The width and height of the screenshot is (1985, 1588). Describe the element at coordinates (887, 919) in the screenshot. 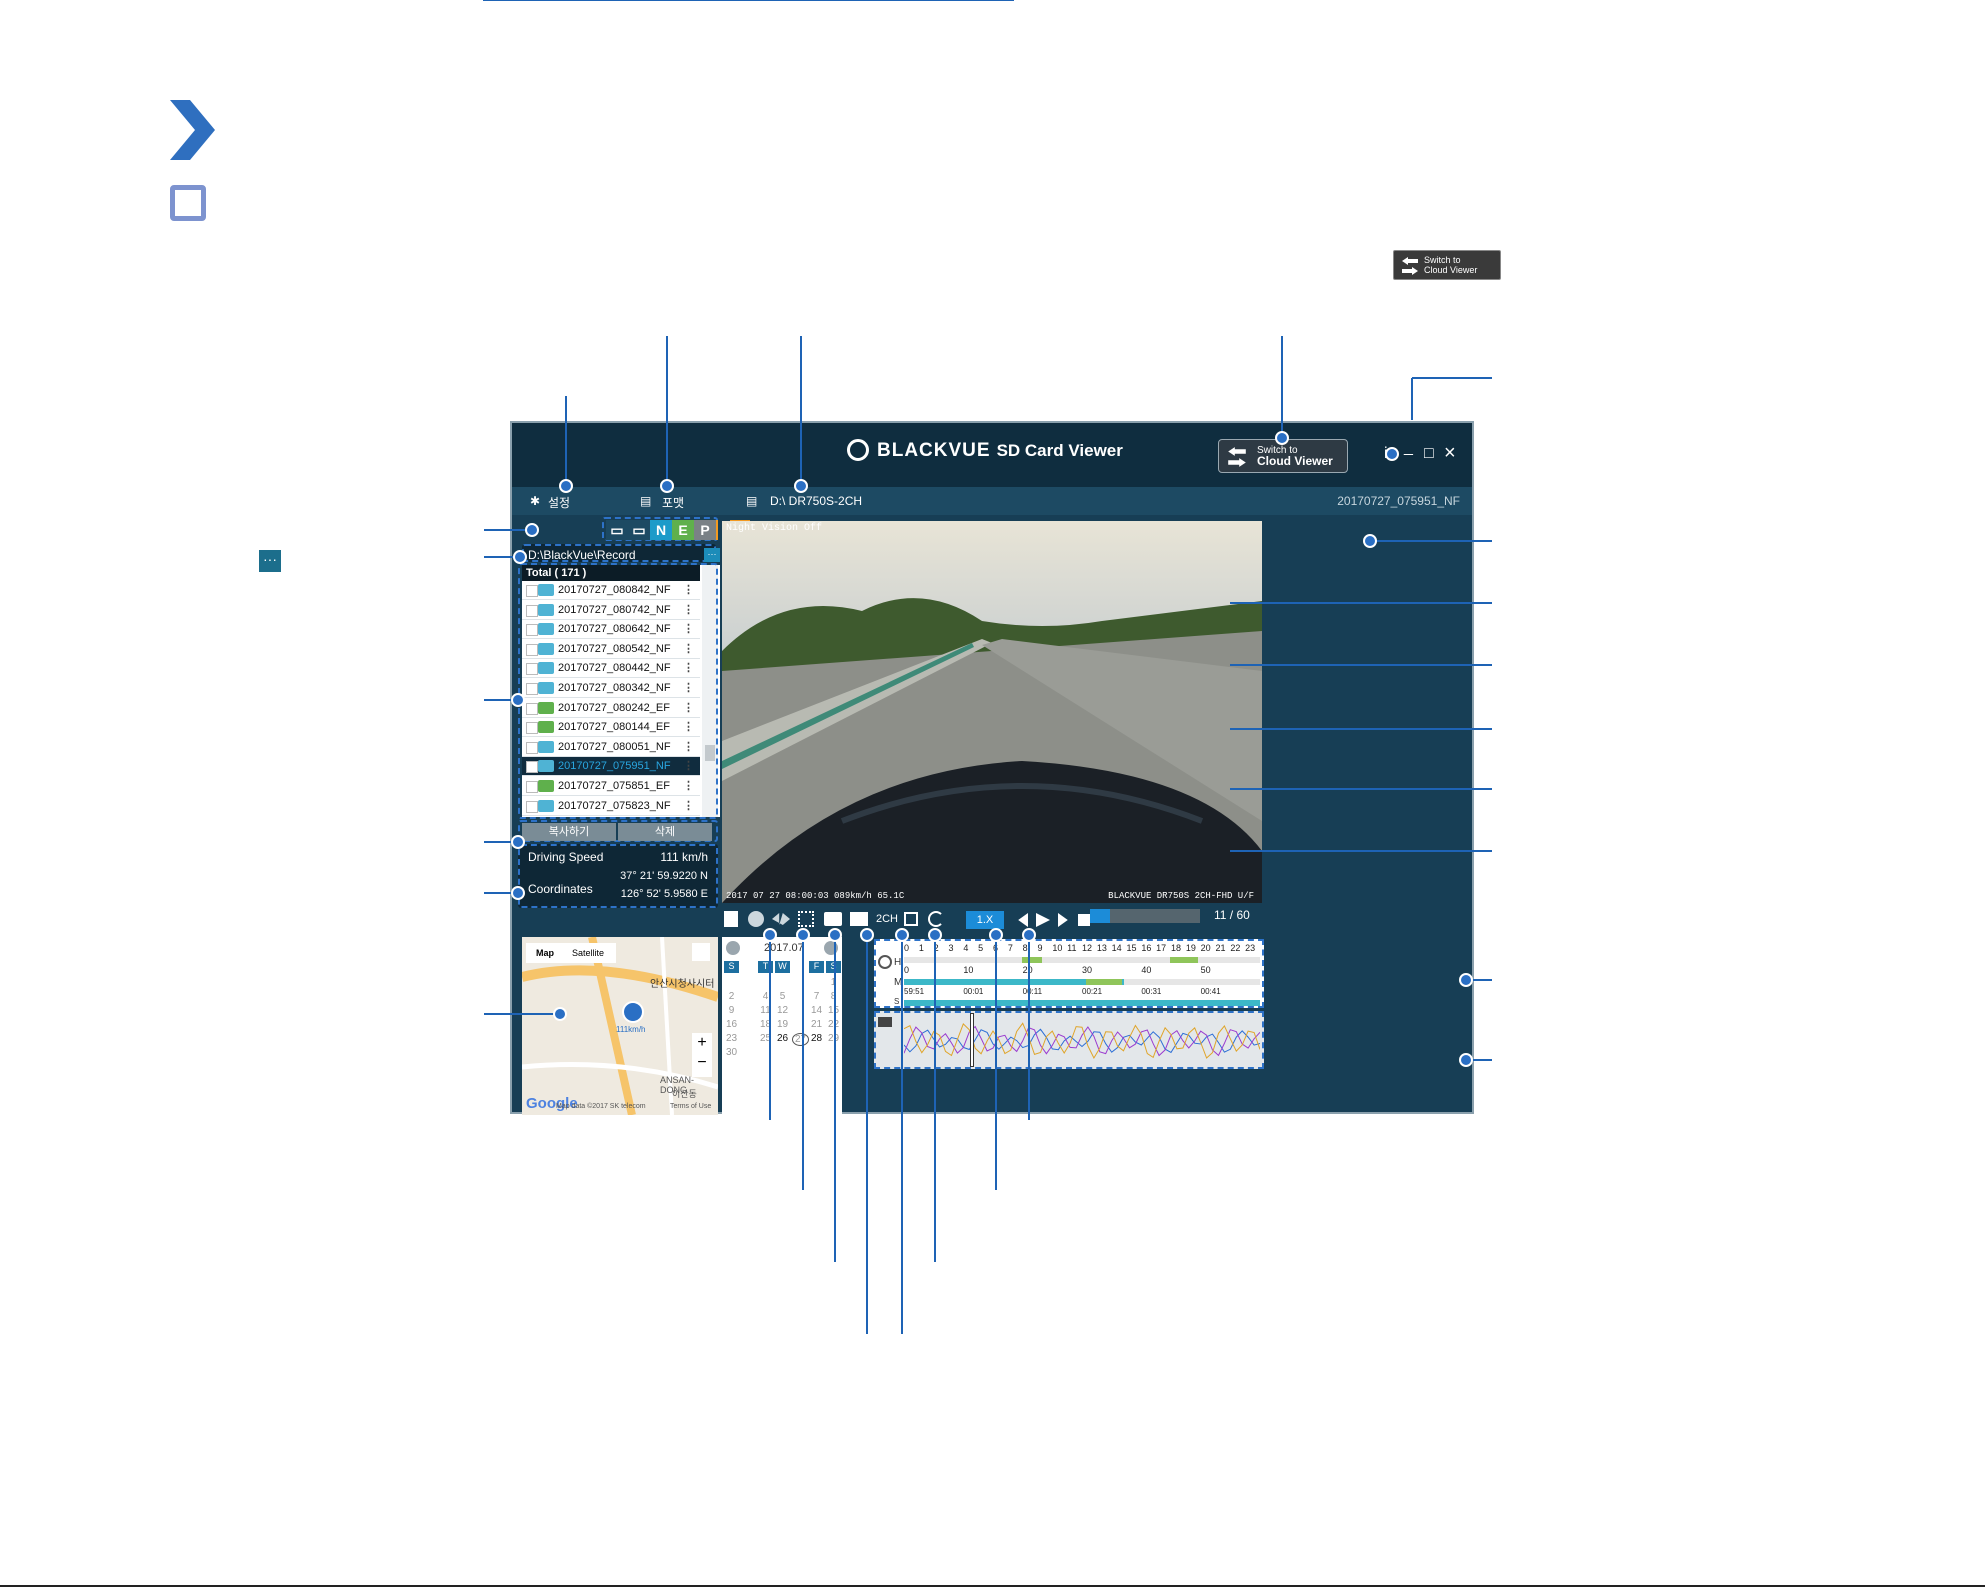

I see `channel-label: 2CH` at that location.